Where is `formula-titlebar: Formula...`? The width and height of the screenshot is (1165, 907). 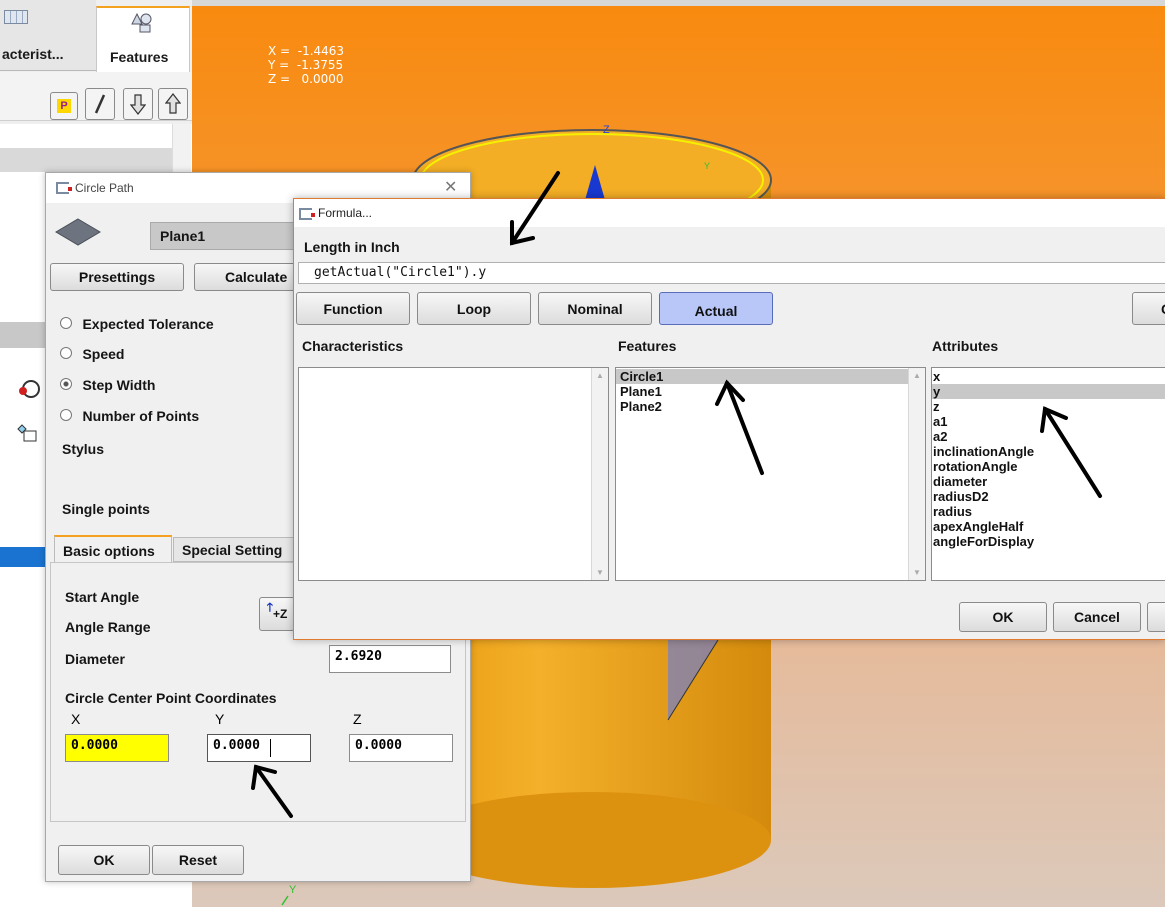
formula-titlebar: Formula... is located at coordinates (729, 213).